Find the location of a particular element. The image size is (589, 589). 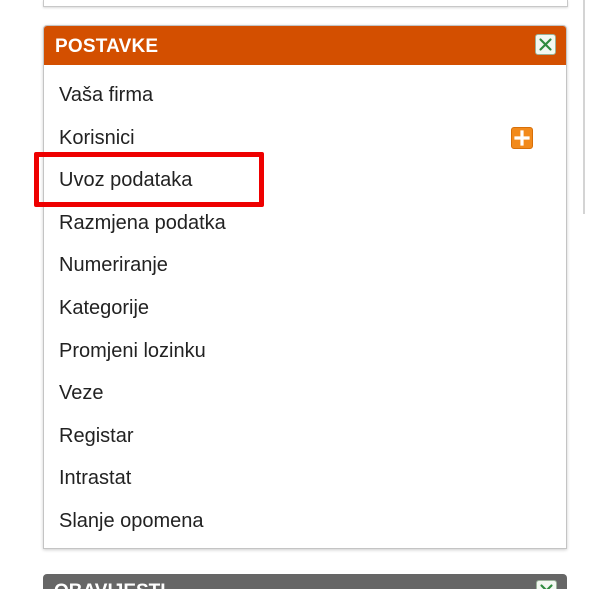

menu-item-intrastat: Intrastat is located at coordinates (304, 488).